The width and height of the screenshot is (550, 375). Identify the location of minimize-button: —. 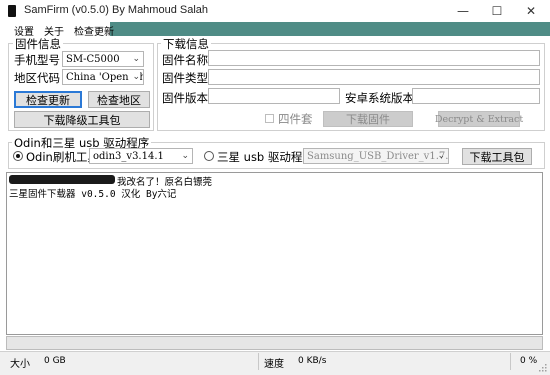
(463, 11).